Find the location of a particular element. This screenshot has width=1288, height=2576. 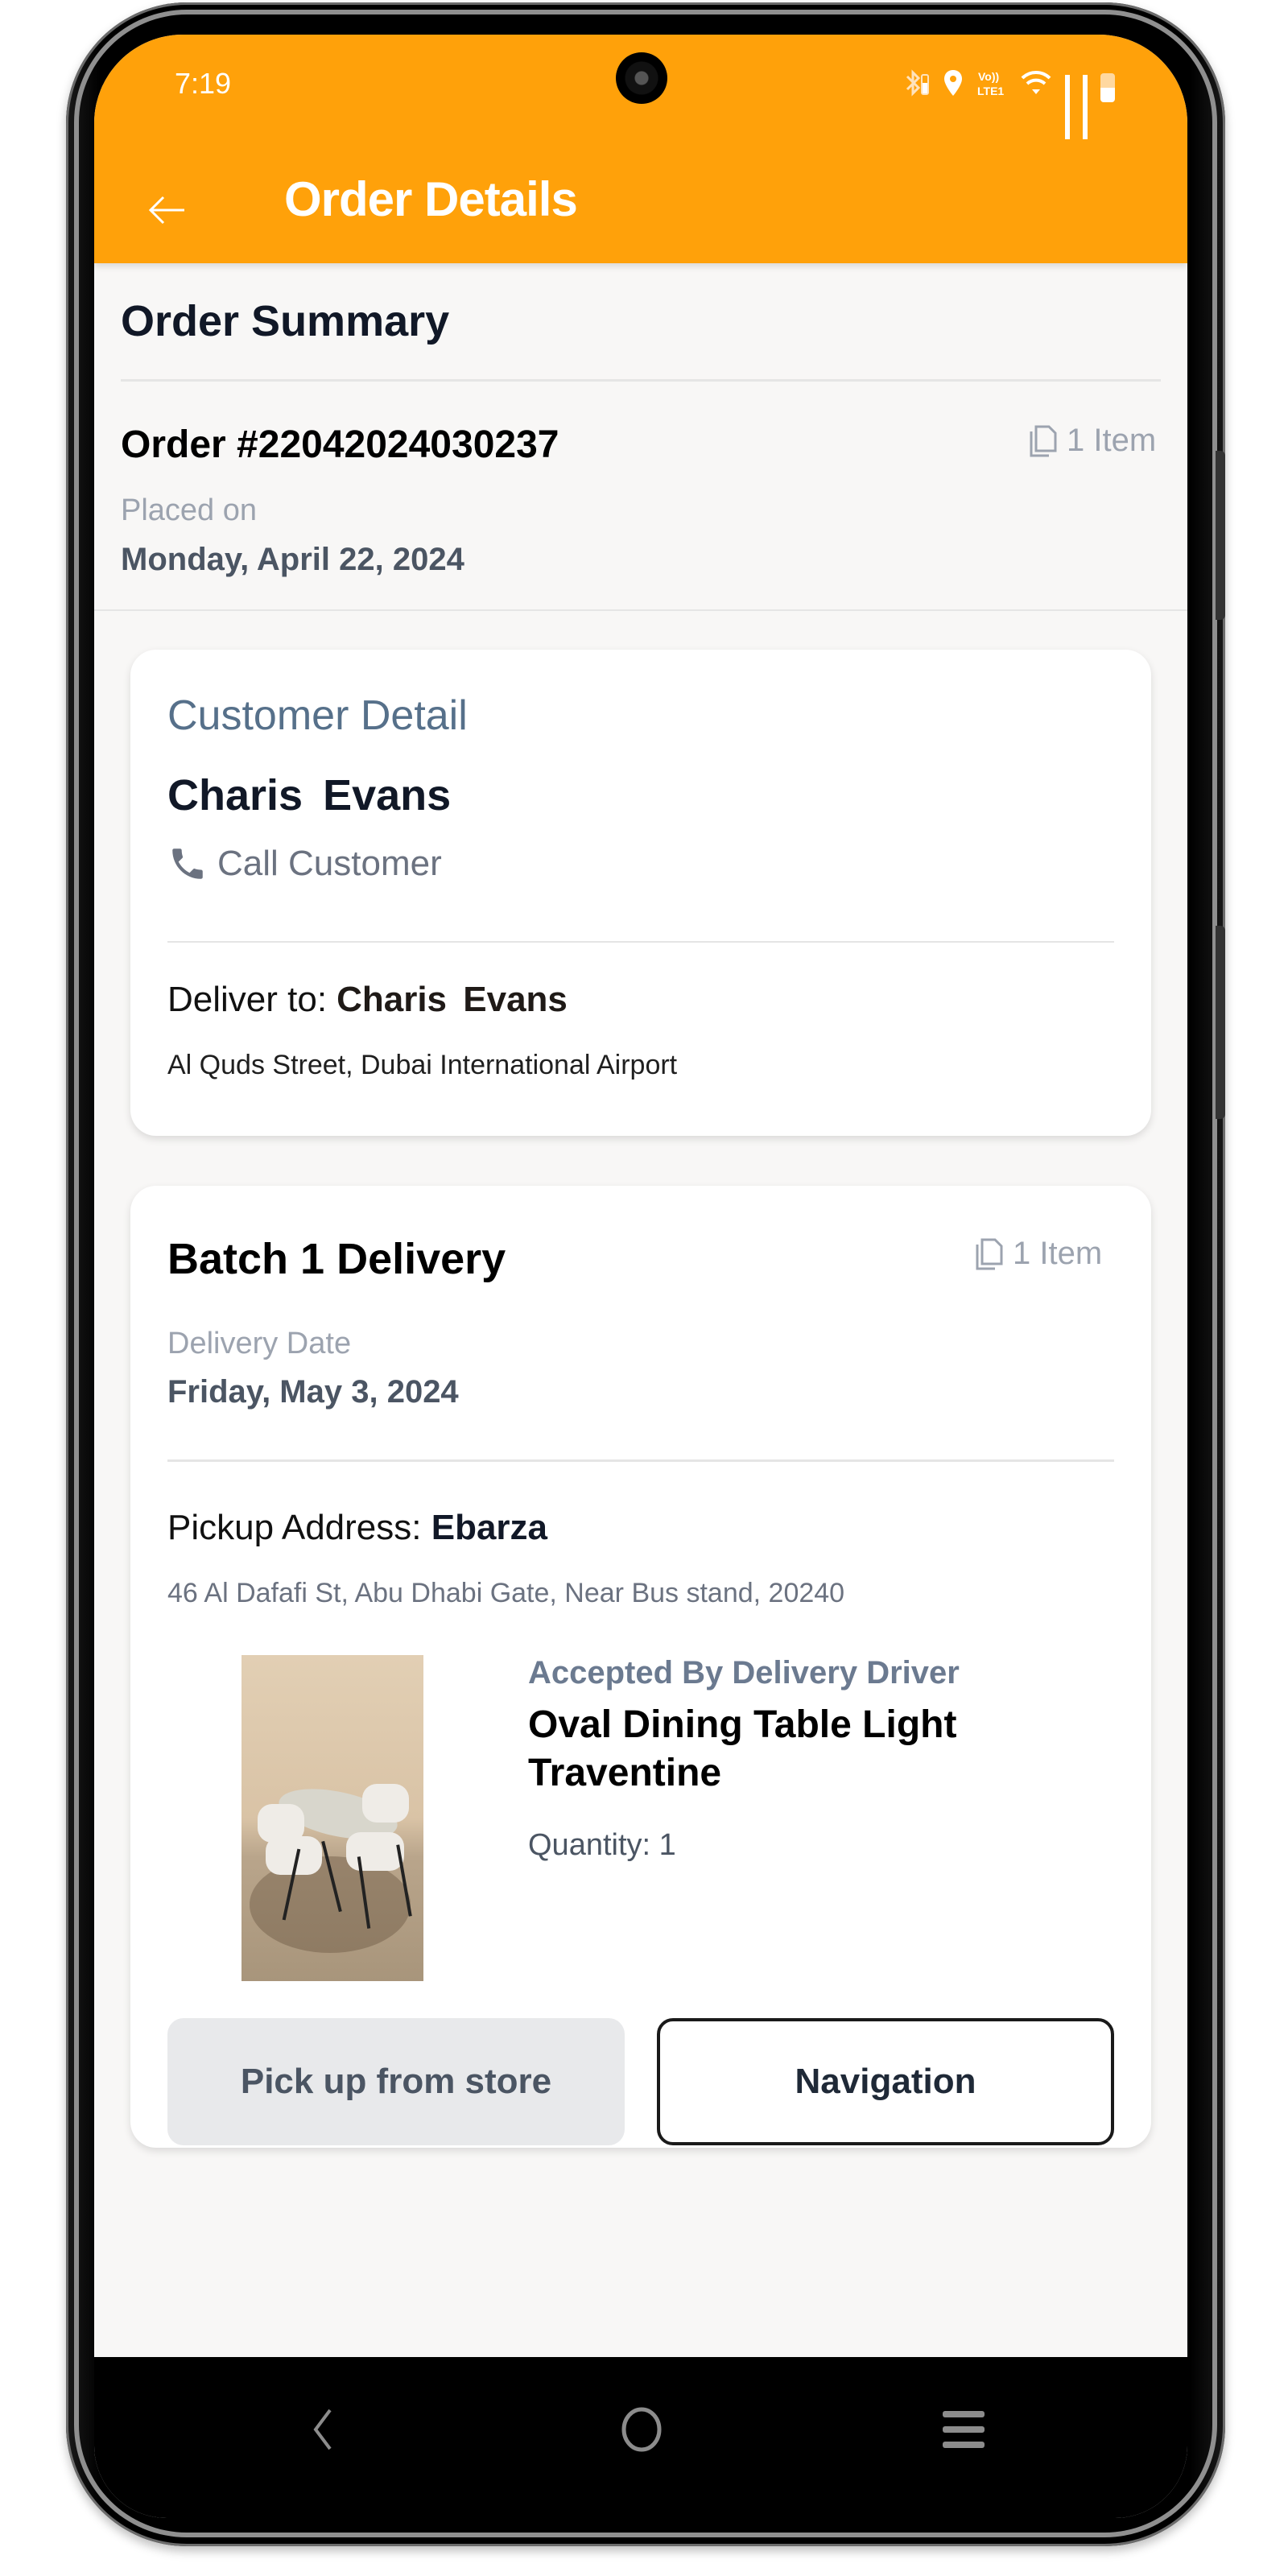

status-icons: Vo)) LTE1 is located at coordinates (1008, 103).